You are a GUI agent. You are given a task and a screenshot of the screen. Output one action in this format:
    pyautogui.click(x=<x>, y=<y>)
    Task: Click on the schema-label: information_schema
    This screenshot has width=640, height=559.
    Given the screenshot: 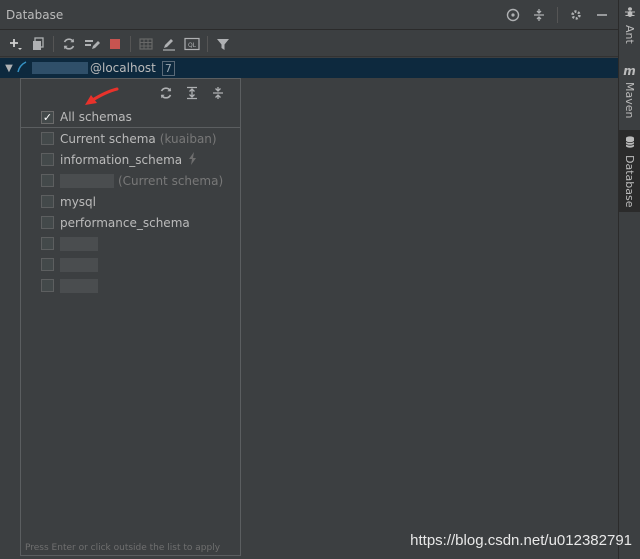 What is the action you would take?
    pyautogui.click(x=121, y=159)
    